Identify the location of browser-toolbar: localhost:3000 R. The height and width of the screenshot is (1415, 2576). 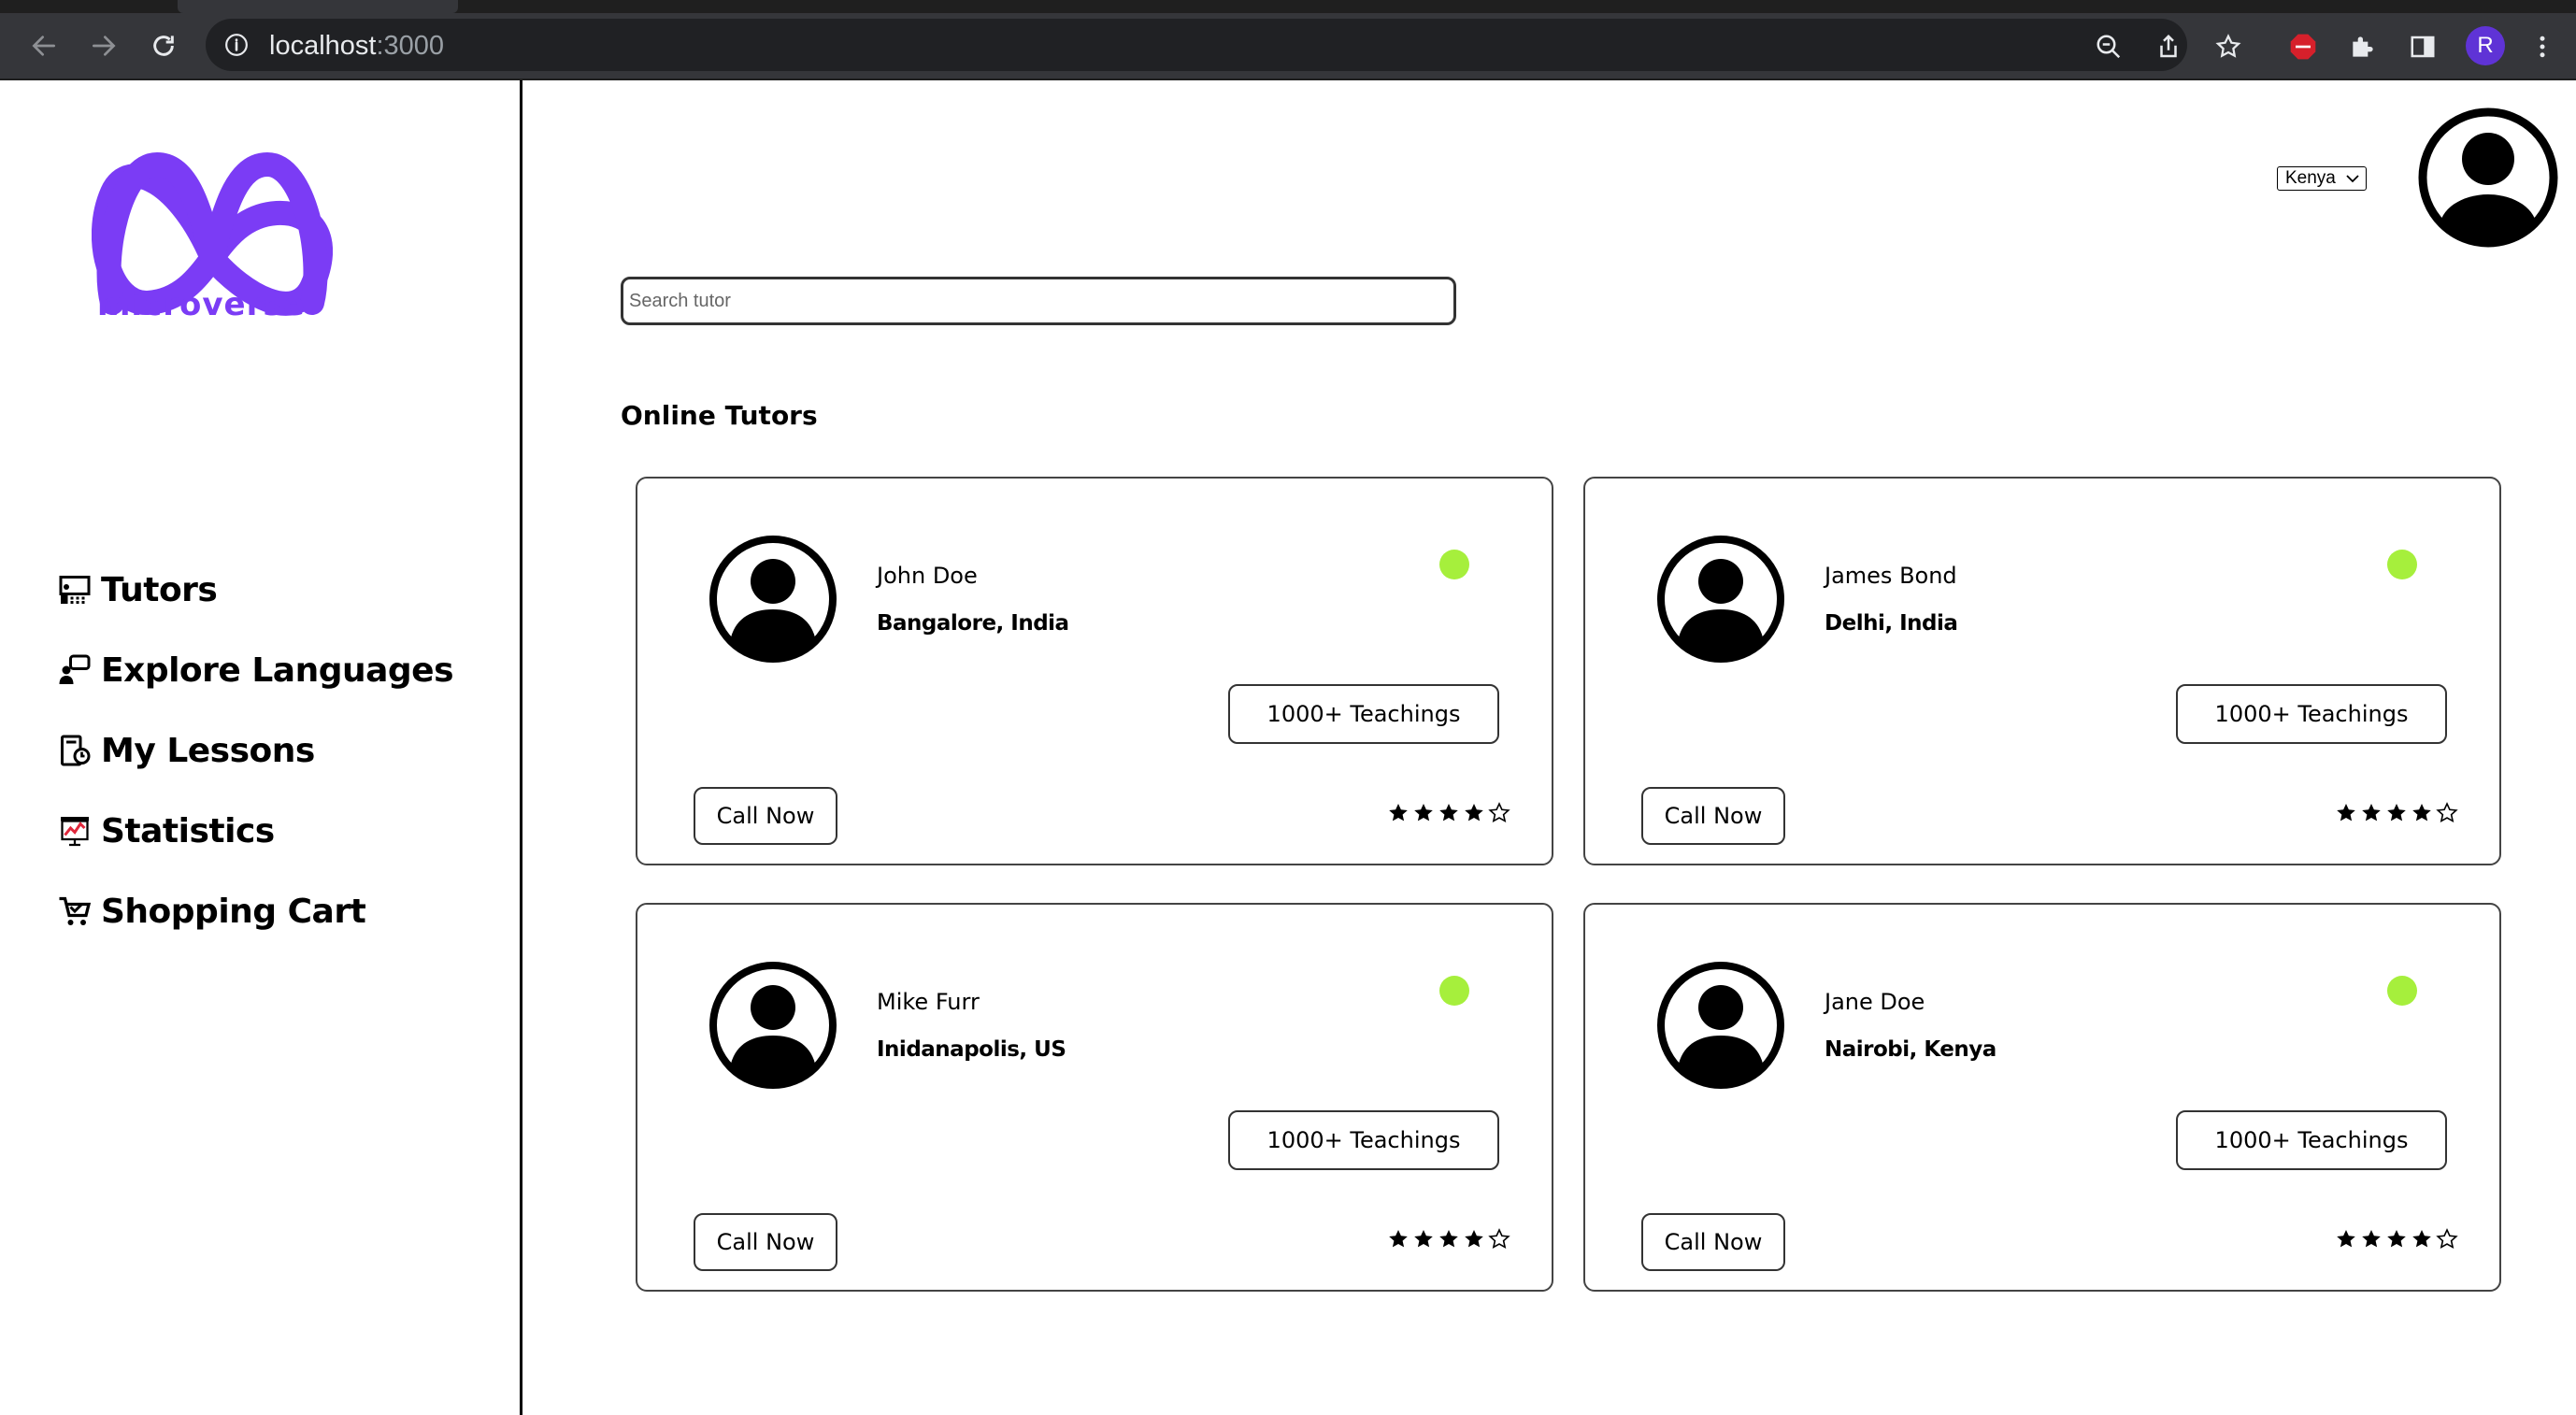
(1288, 46).